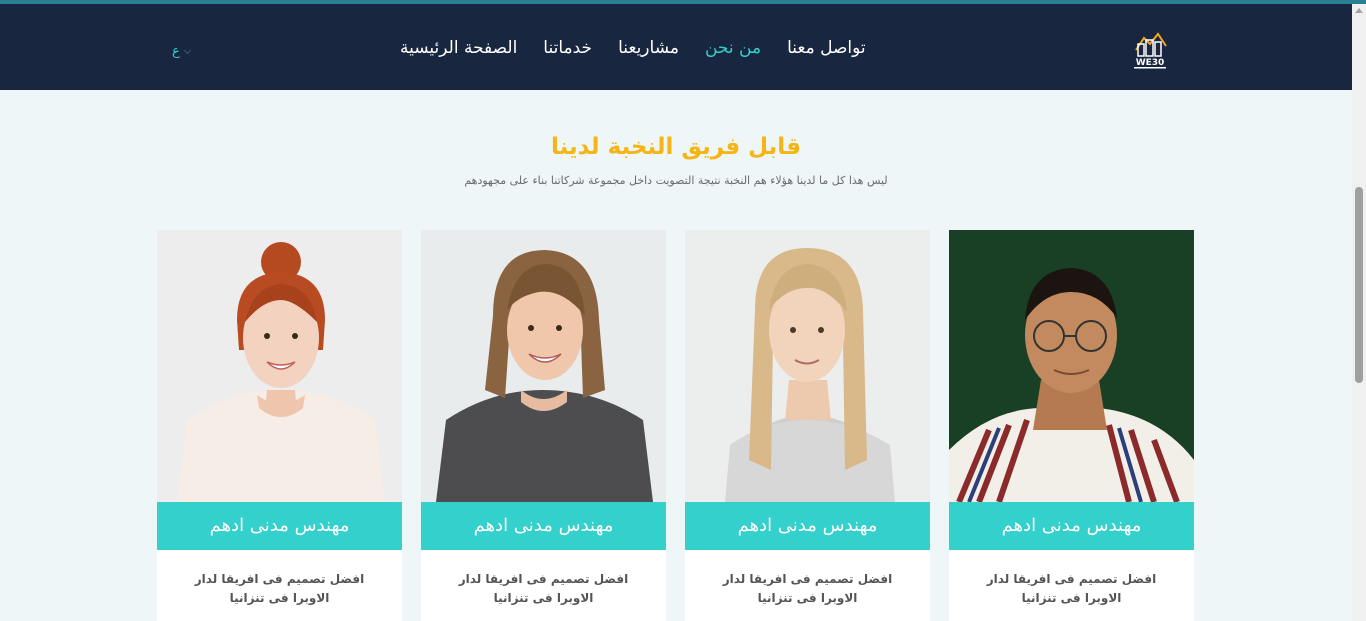 This screenshot has width=1366, height=621. Describe the element at coordinates (567, 49) in the screenshot. I see `nav-link-services: خدماتنا` at that location.